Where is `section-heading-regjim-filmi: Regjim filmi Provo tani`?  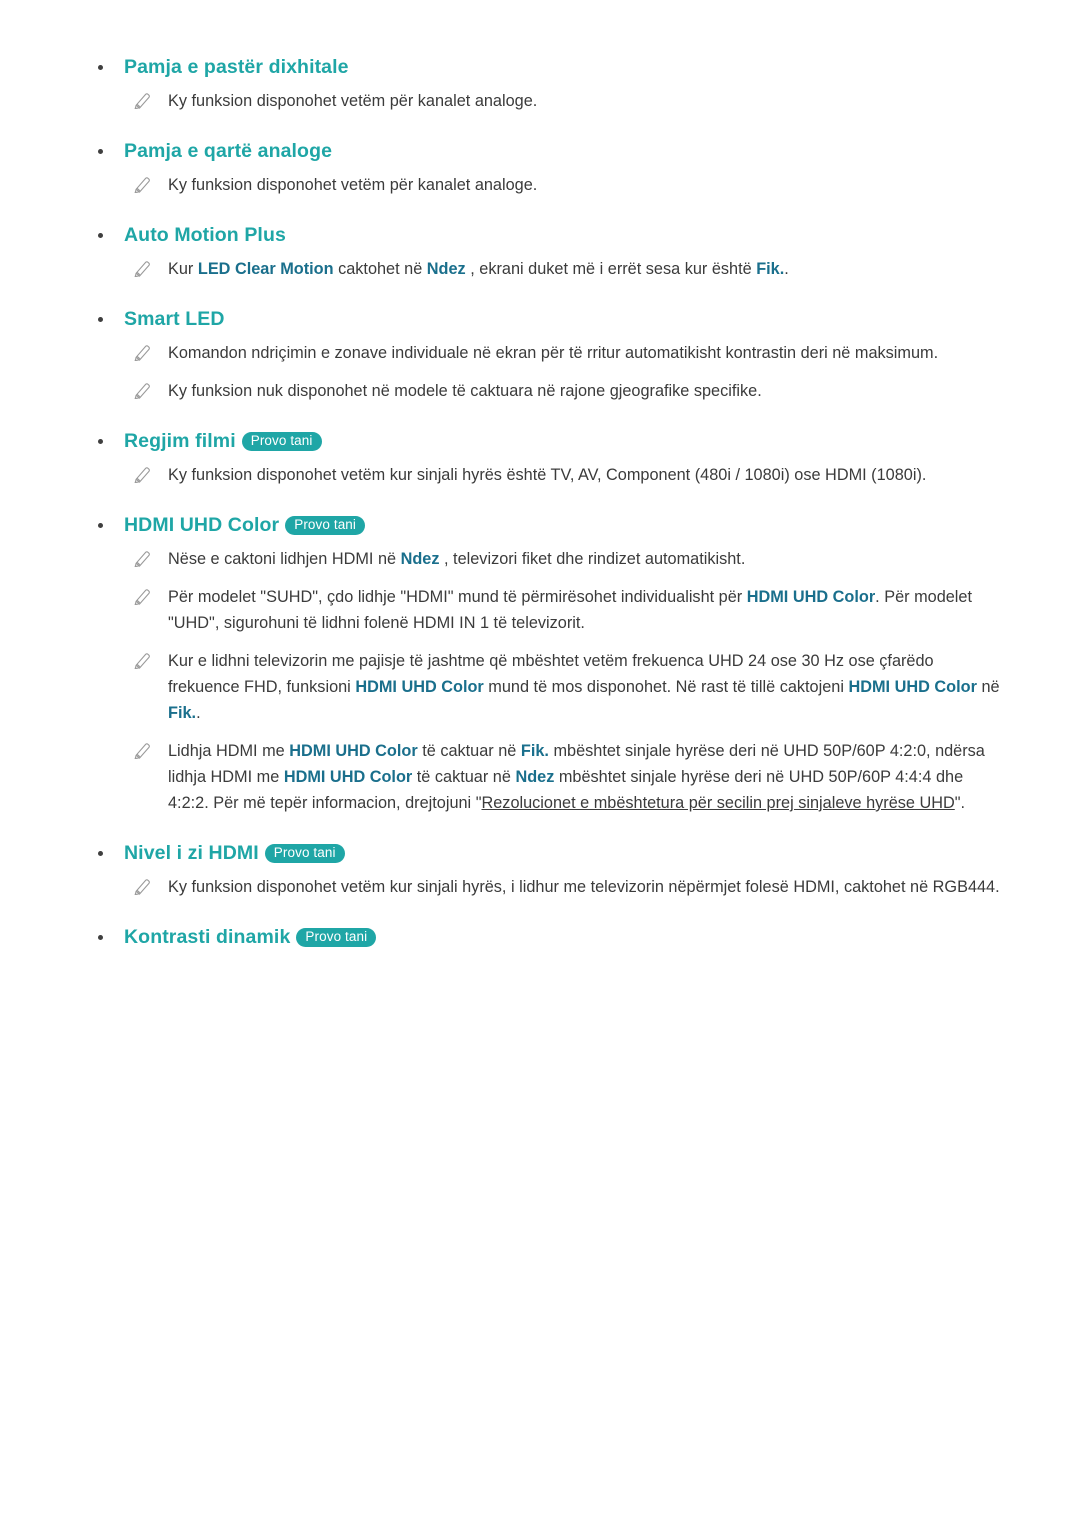
section-heading-regjim-filmi: Regjim filmi Provo tani is located at coordinates (547, 442).